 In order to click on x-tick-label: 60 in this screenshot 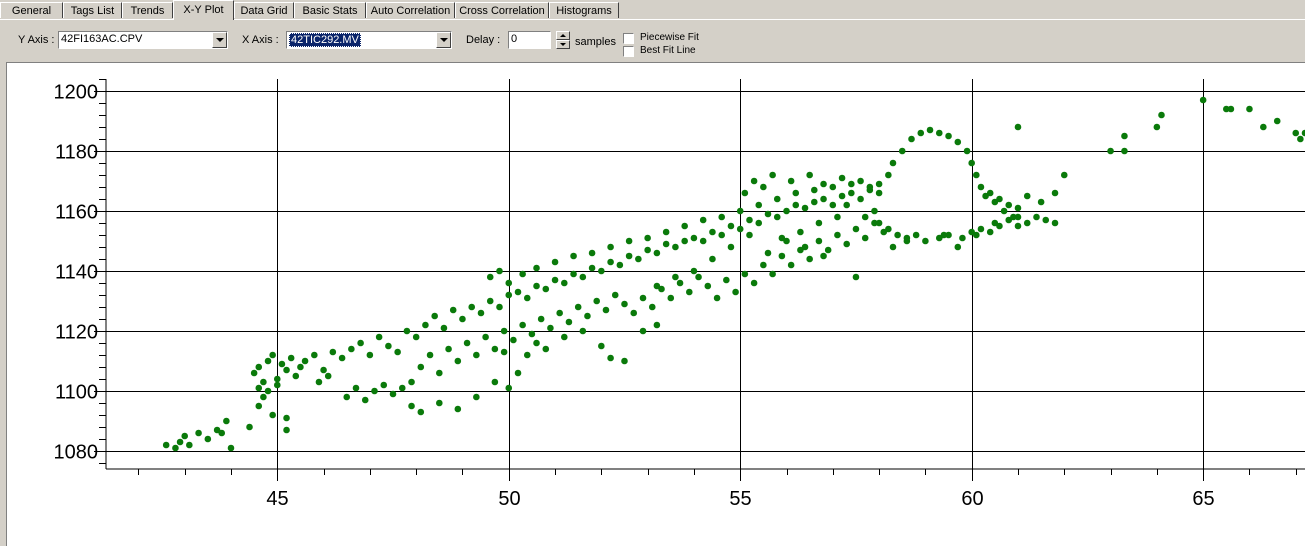, I will do `click(972, 499)`.